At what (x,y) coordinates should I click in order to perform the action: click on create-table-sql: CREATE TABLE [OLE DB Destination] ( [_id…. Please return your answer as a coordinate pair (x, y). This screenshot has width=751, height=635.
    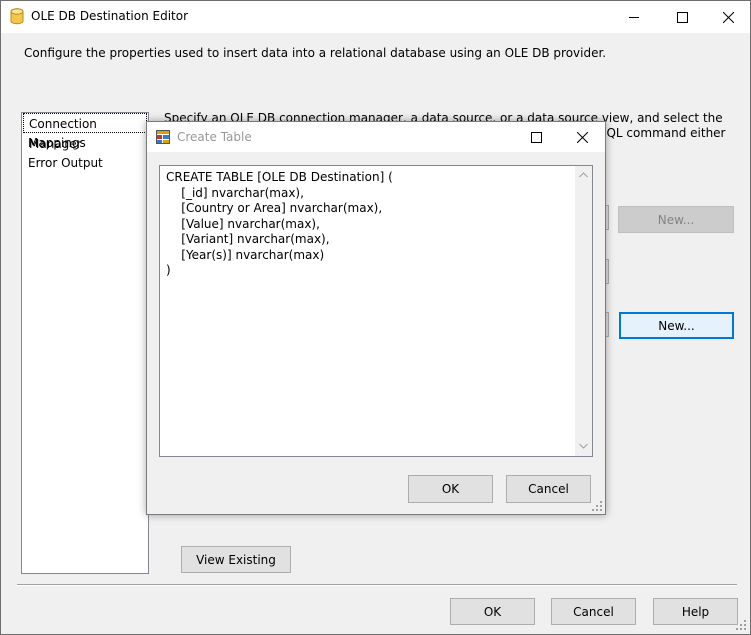
    Looking at the image, I should click on (279, 223).